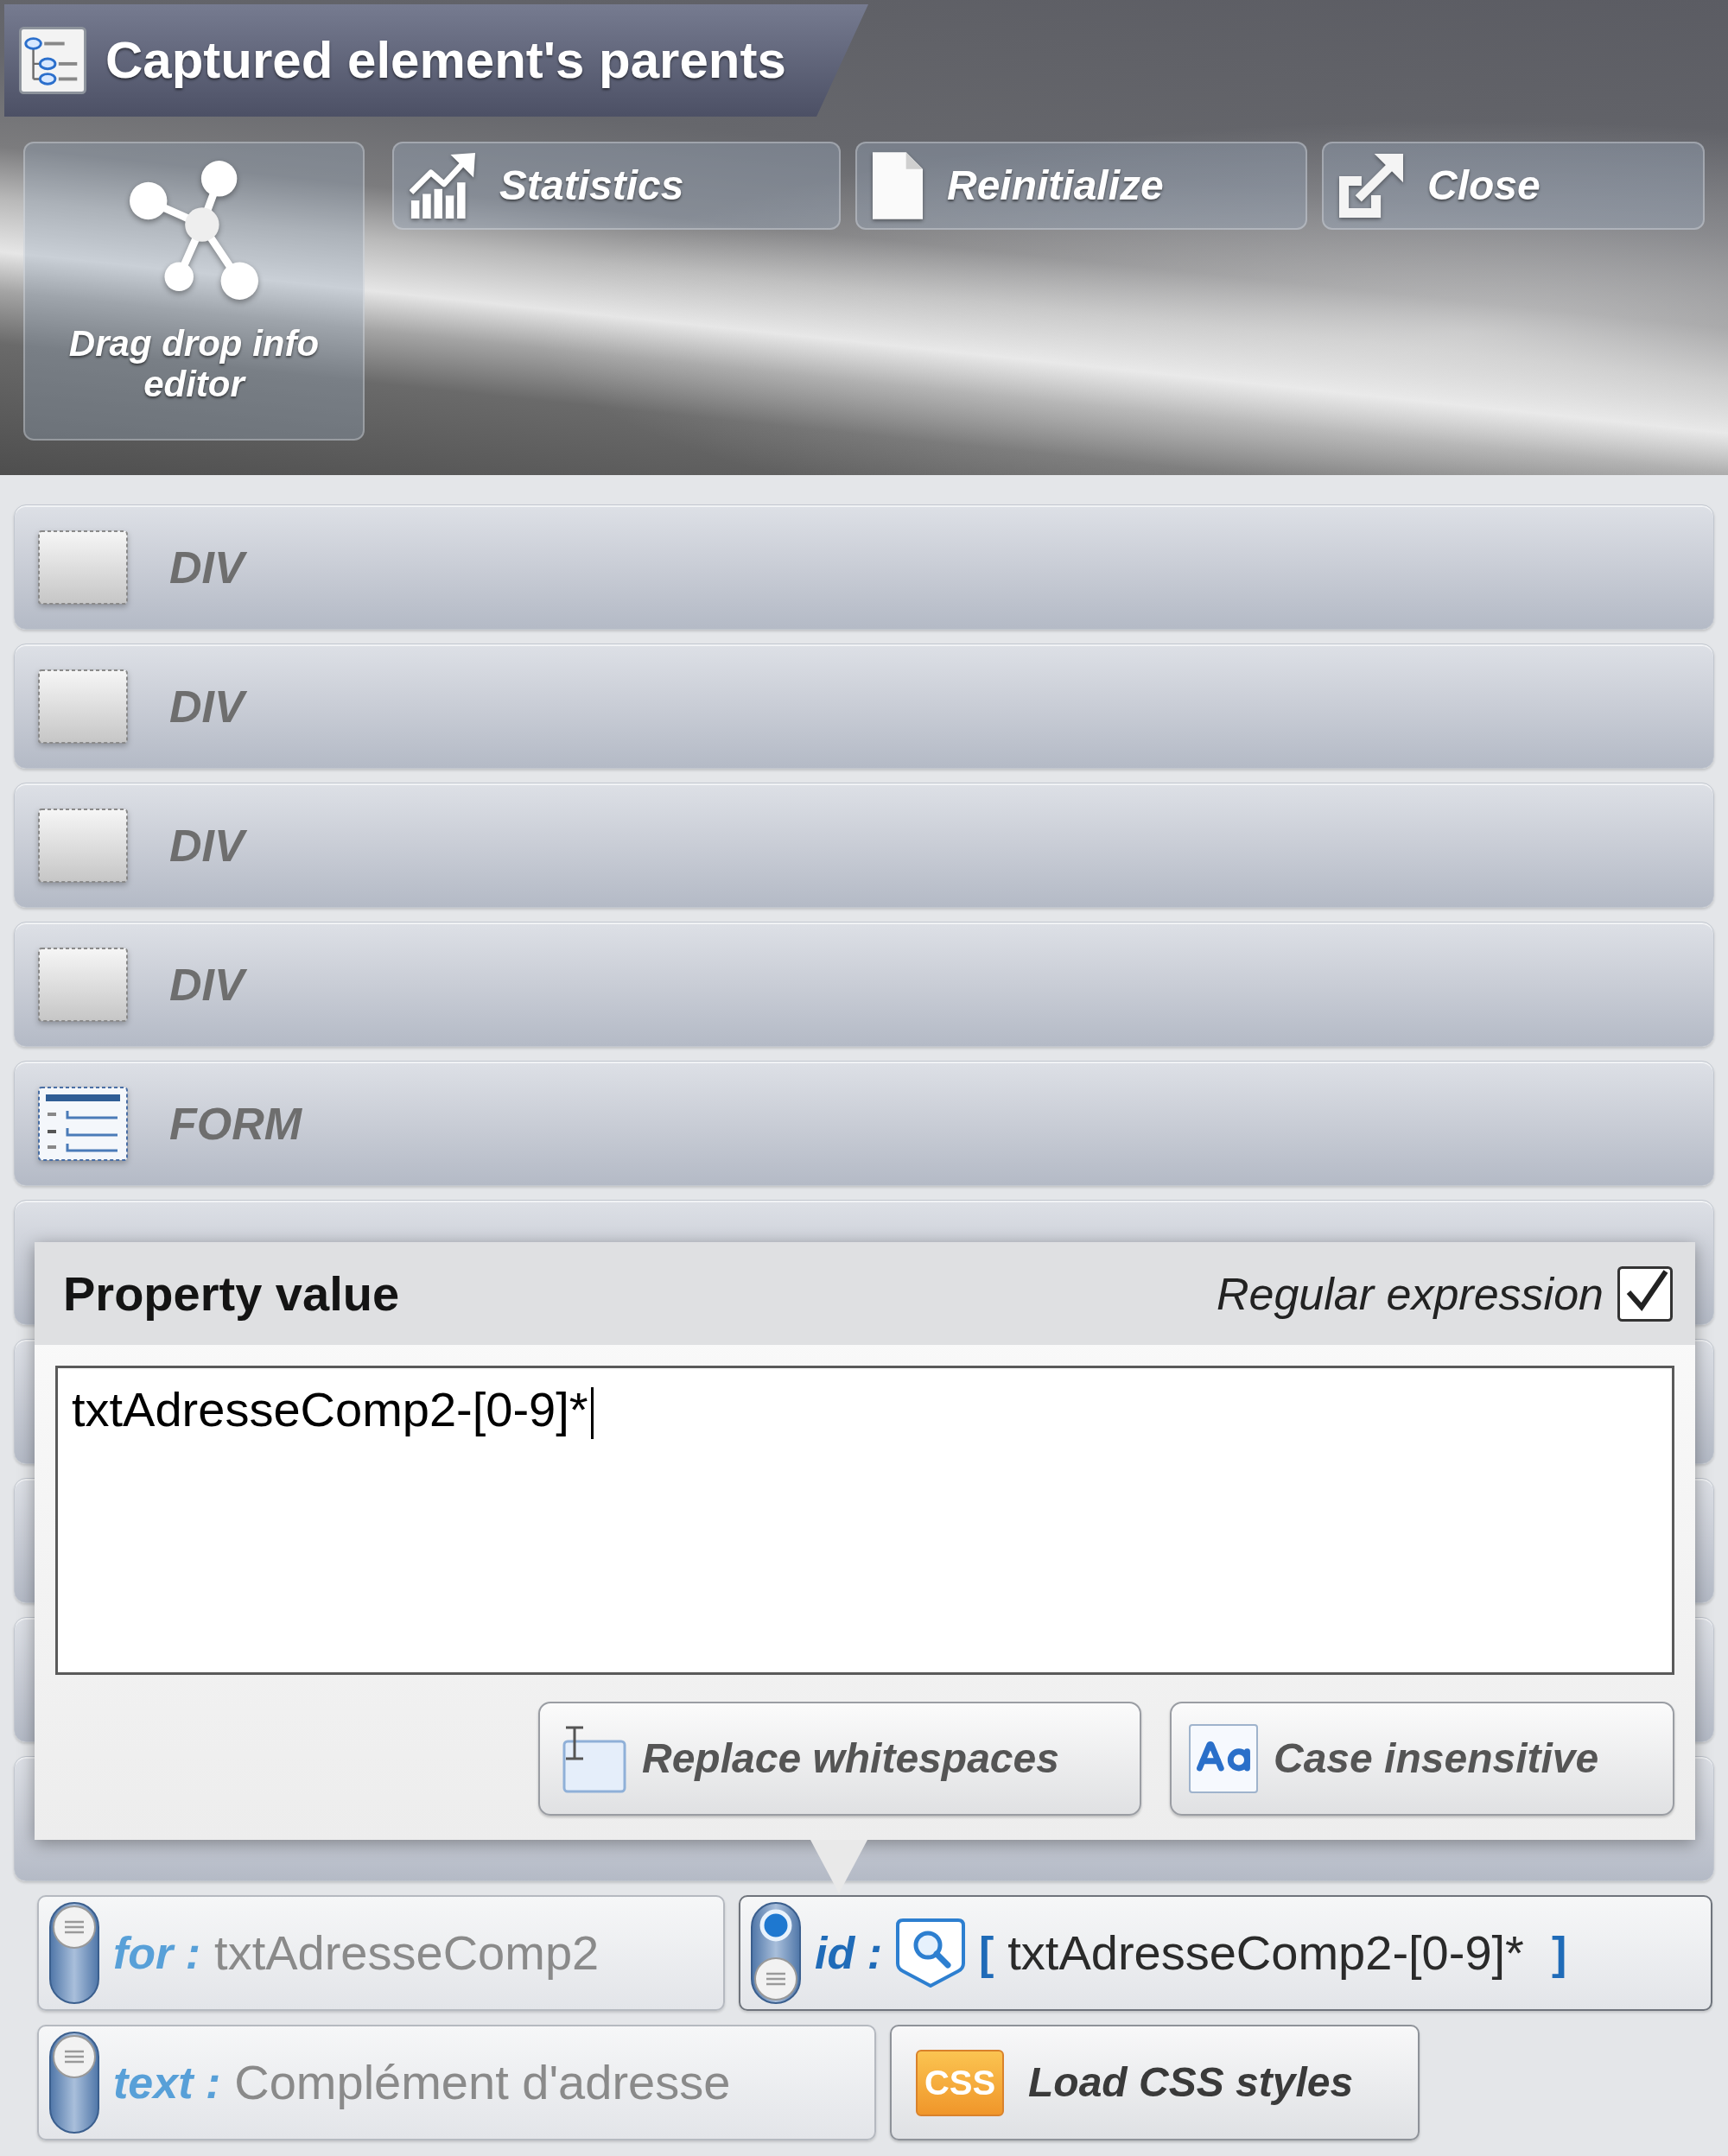 This screenshot has height=2156, width=1728. Describe the element at coordinates (1081, 186) in the screenshot. I see `toolbar-button: Reinitialize` at that location.